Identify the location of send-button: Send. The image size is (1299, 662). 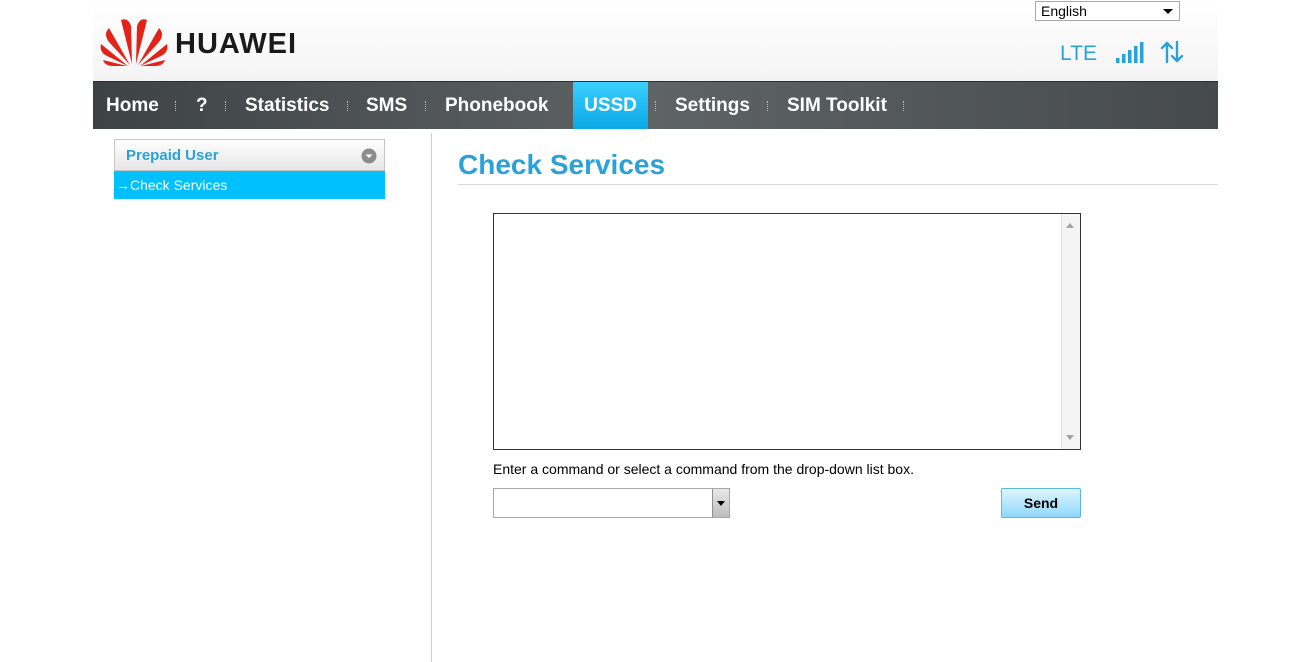
(1041, 503).